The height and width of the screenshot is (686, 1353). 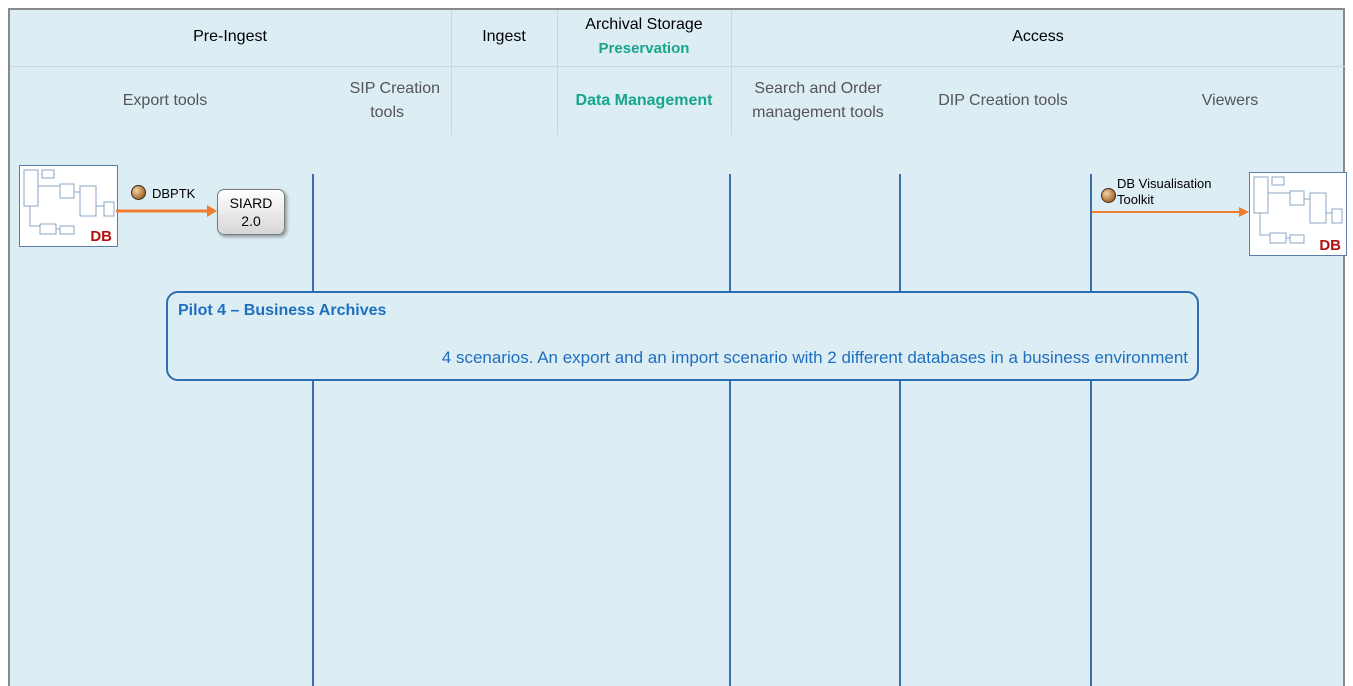 I want to click on export-arrow, so click(x=166, y=211).